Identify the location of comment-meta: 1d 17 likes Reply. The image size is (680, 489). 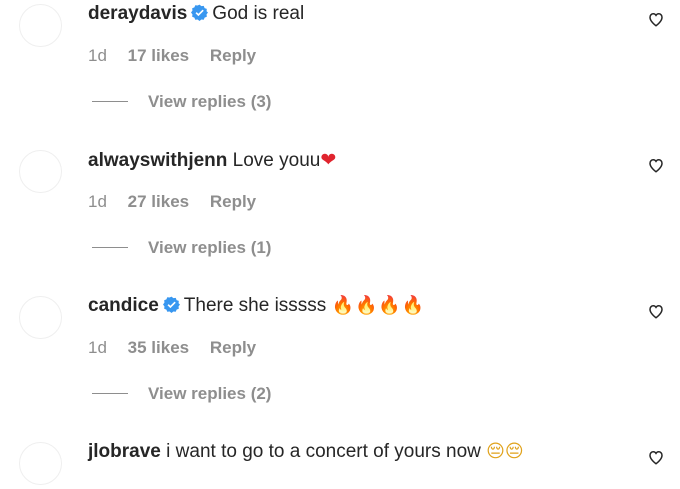
(172, 56).